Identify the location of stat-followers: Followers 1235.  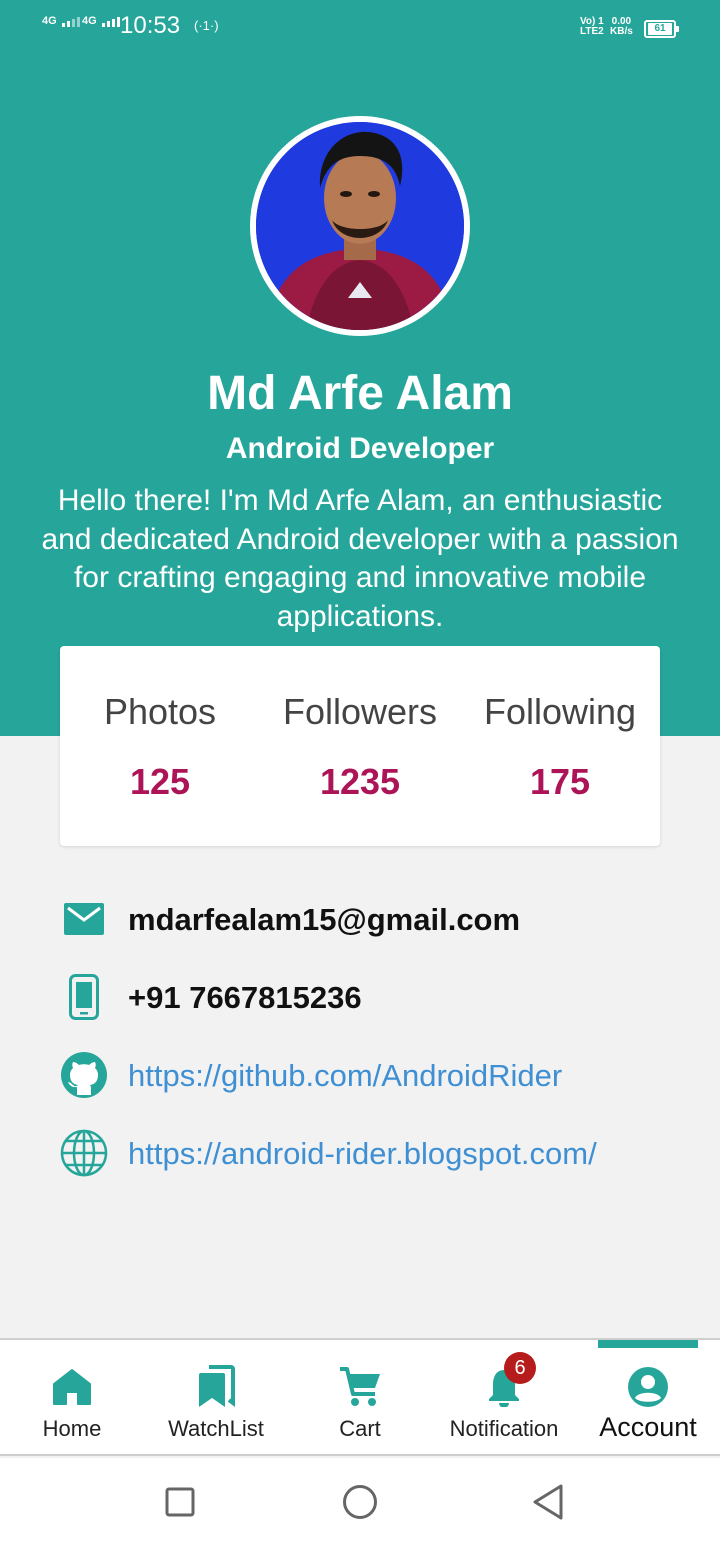
(360, 746).